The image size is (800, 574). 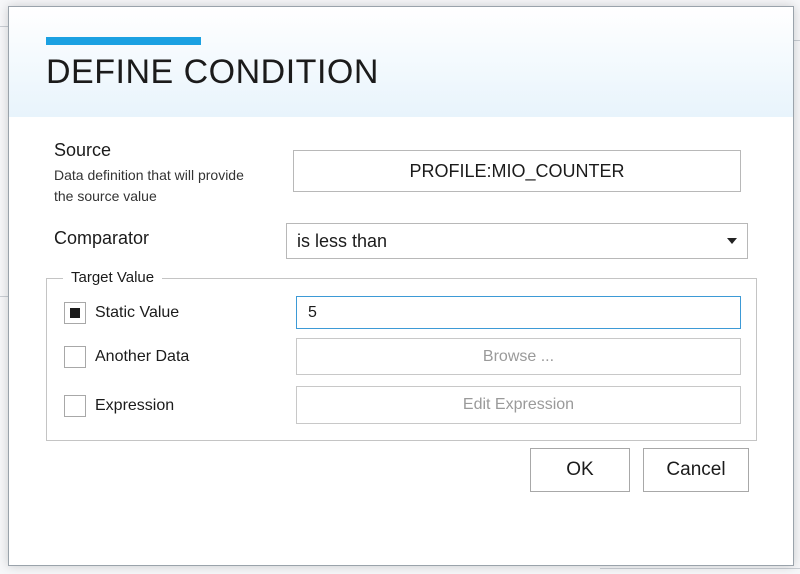 I want to click on another-data-checkbox, so click(x=75, y=357).